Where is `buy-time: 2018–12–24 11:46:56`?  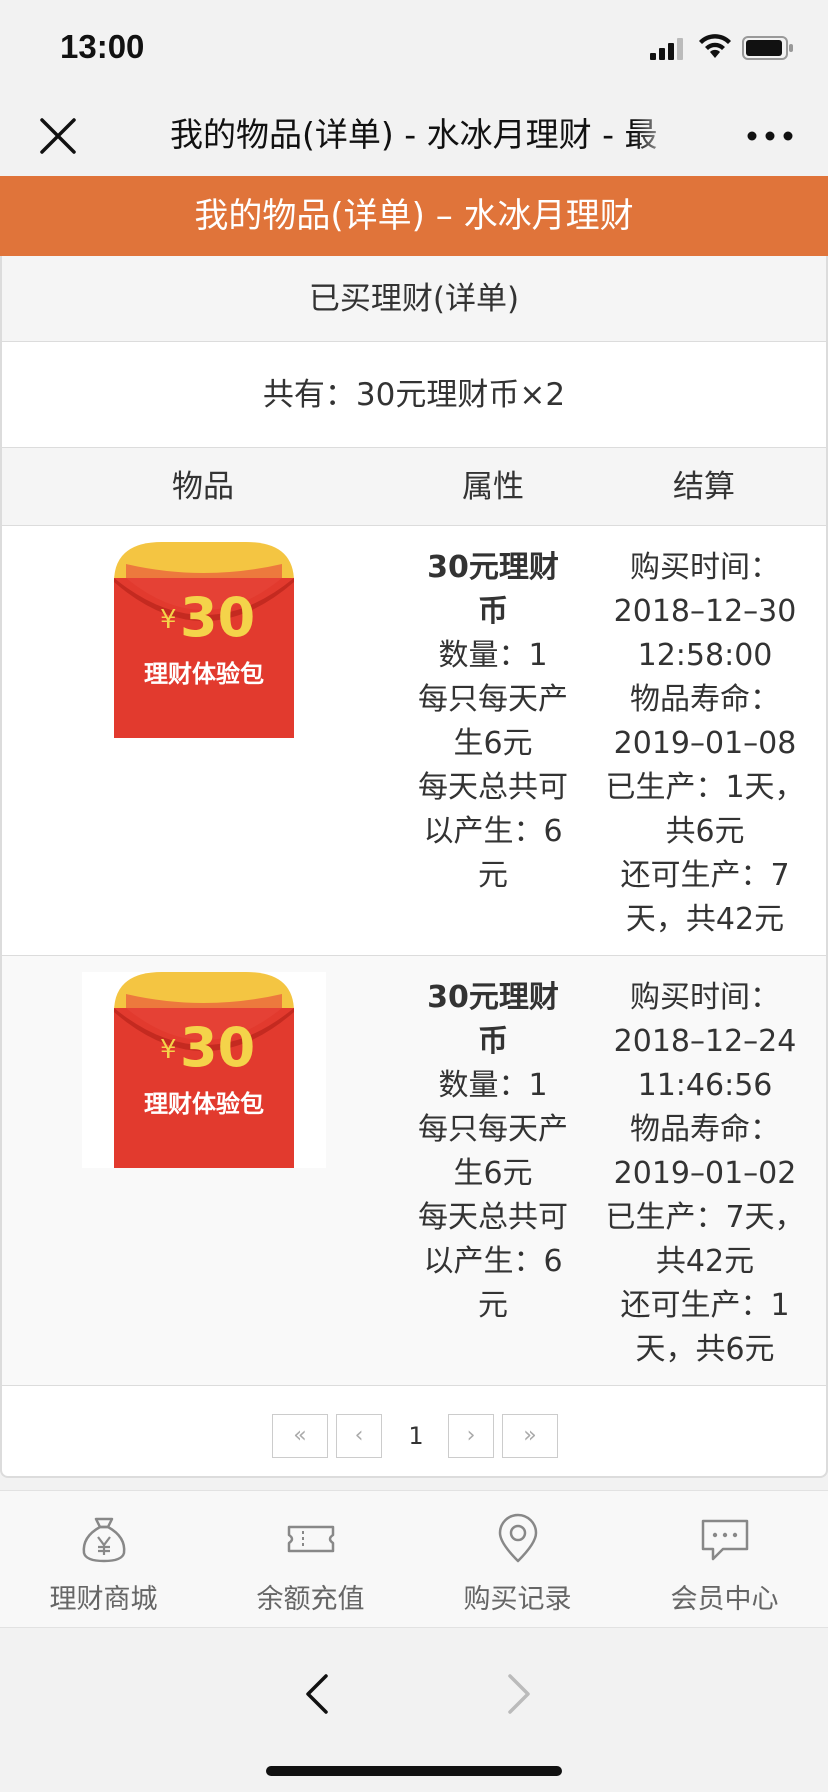
buy-time: 2018–12–24 11:46:56 is located at coordinates (705, 1063).